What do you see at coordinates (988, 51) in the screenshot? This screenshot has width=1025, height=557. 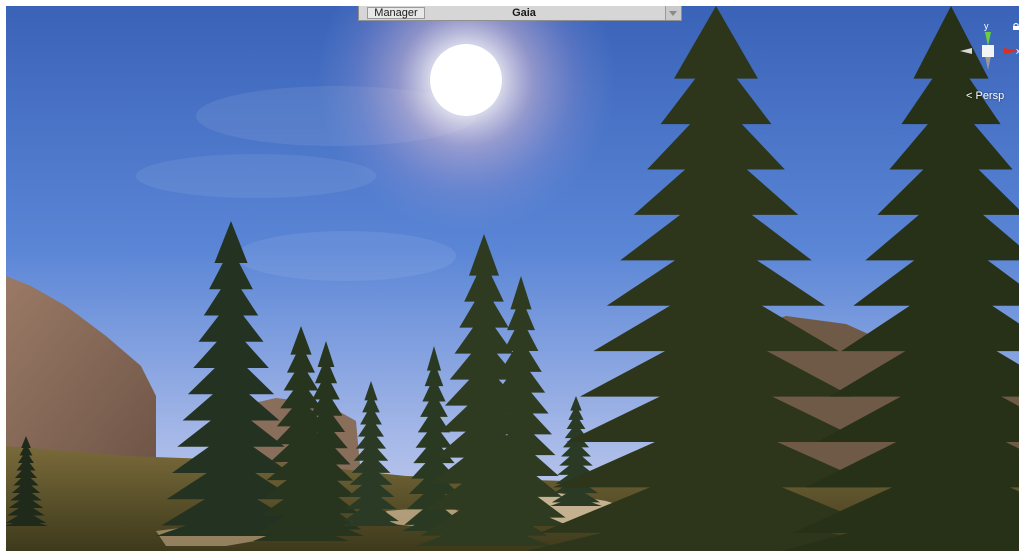 I see `gizmo-center-cube` at bounding box center [988, 51].